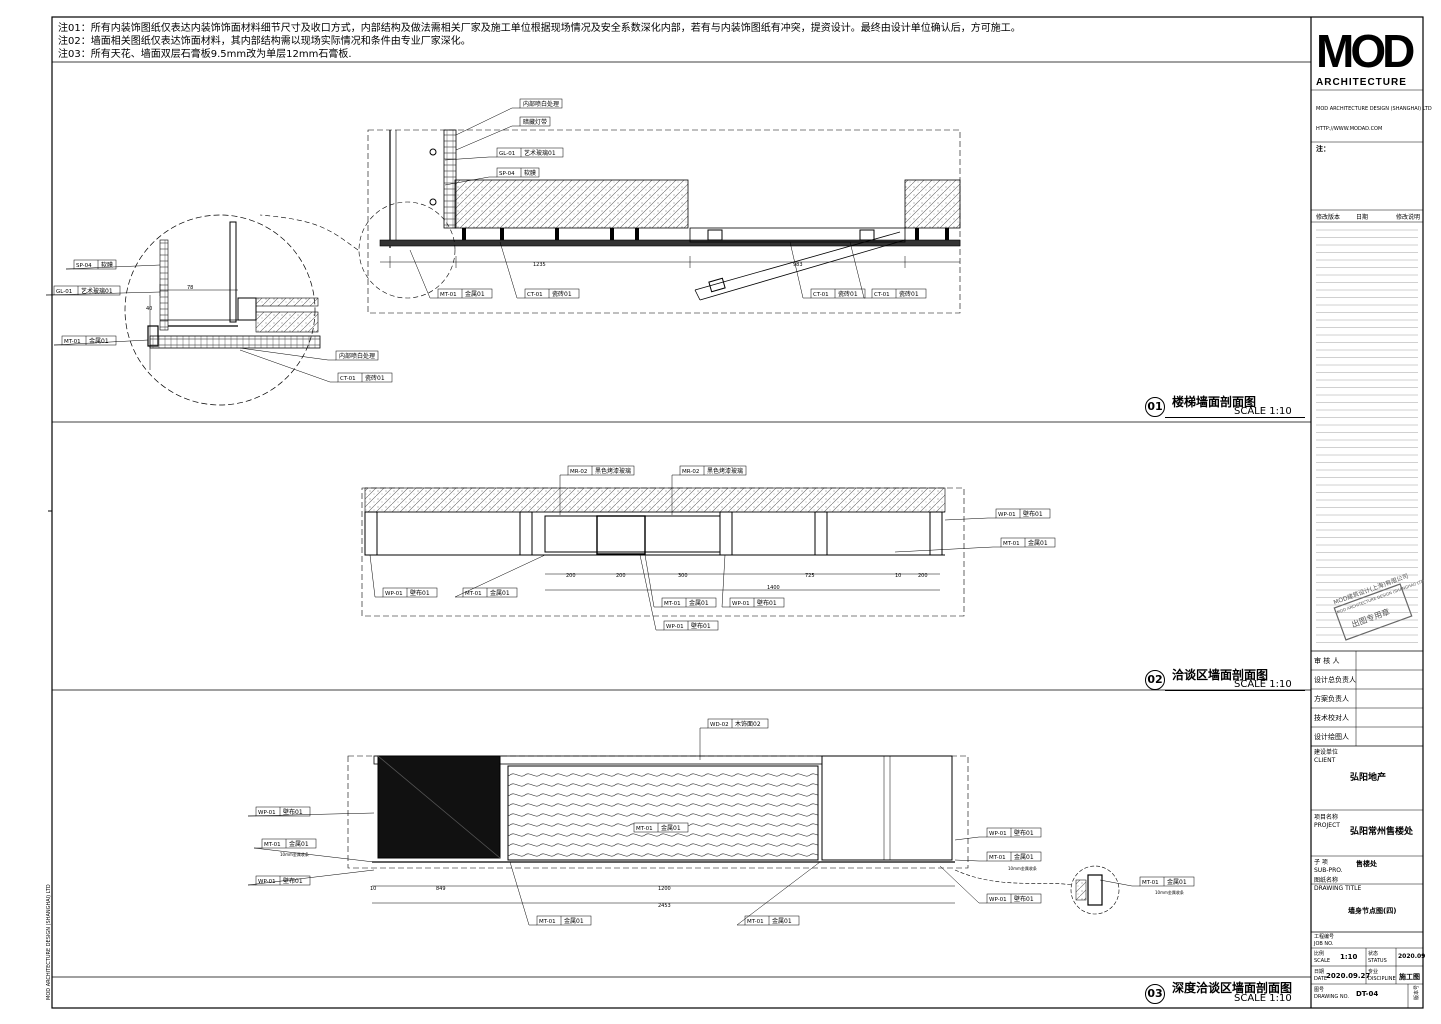 This screenshot has height=1024, width=1441. Describe the element at coordinates (1263, 998) in the screenshot. I see `section-scale-03: SCALE 1:10` at that location.